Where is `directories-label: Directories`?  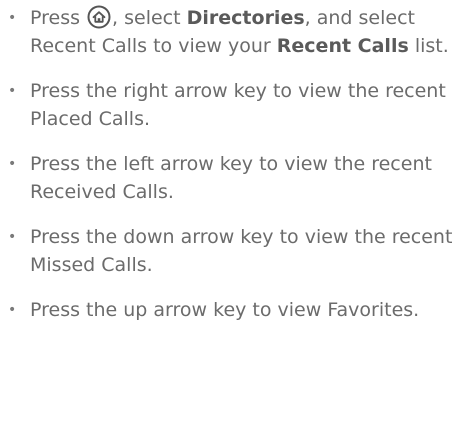 directories-label: Directories is located at coordinates (245, 18).